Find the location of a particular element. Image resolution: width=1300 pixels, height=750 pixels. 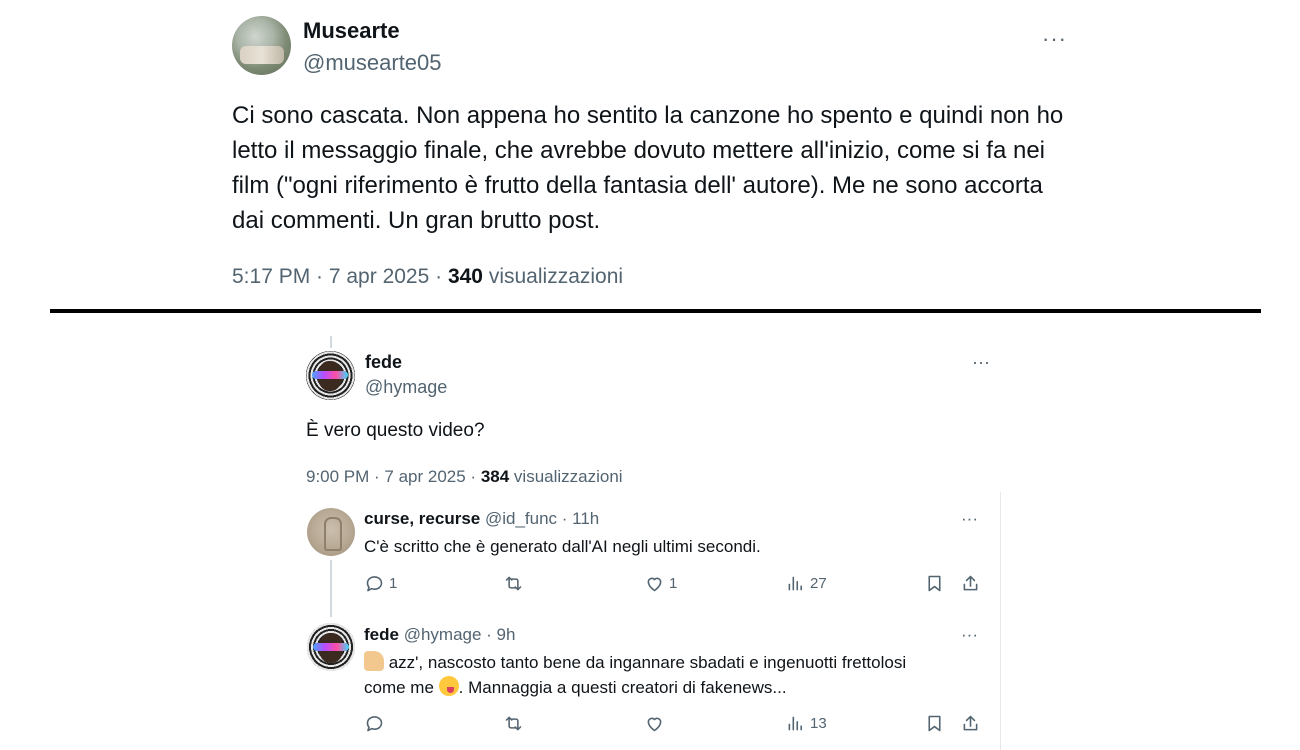

reply-button: 1 is located at coordinates (380, 583).